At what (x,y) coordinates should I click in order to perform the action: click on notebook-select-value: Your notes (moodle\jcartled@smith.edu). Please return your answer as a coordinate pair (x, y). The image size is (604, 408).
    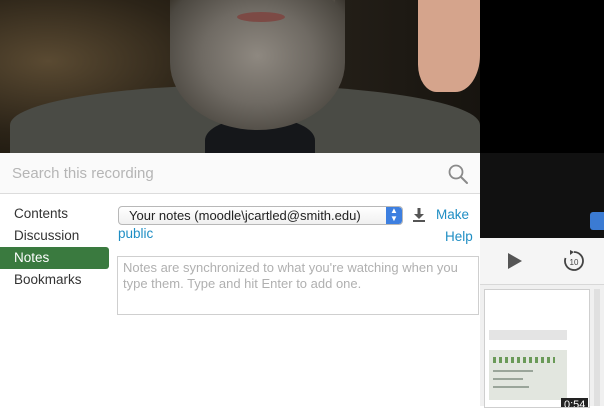
    Looking at the image, I should click on (245, 215).